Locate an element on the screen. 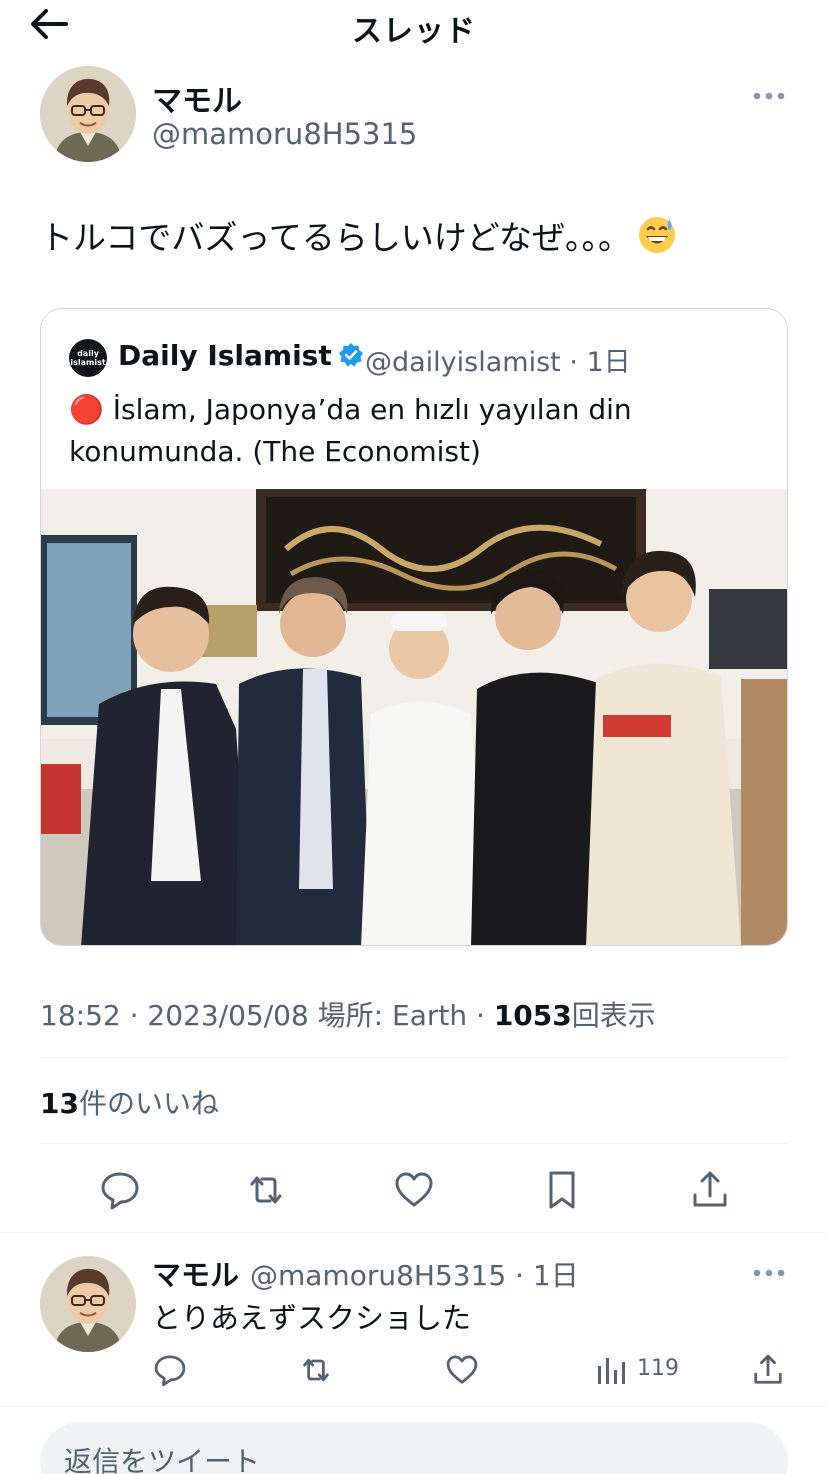 Image resolution: width=828 pixels, height=1474 pixels. more-options-icon is located at coordinates (769, 95).